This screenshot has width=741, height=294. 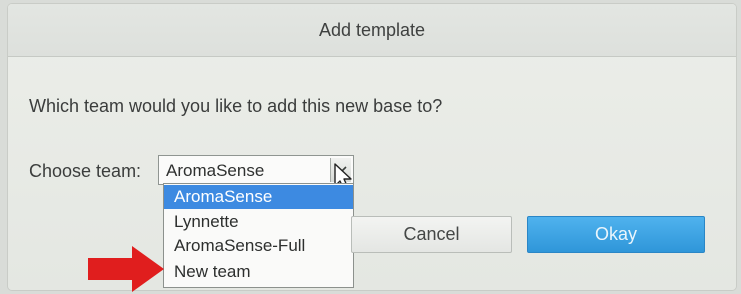 I want to click on red-arrow-icon, so click(x=126, y=269).